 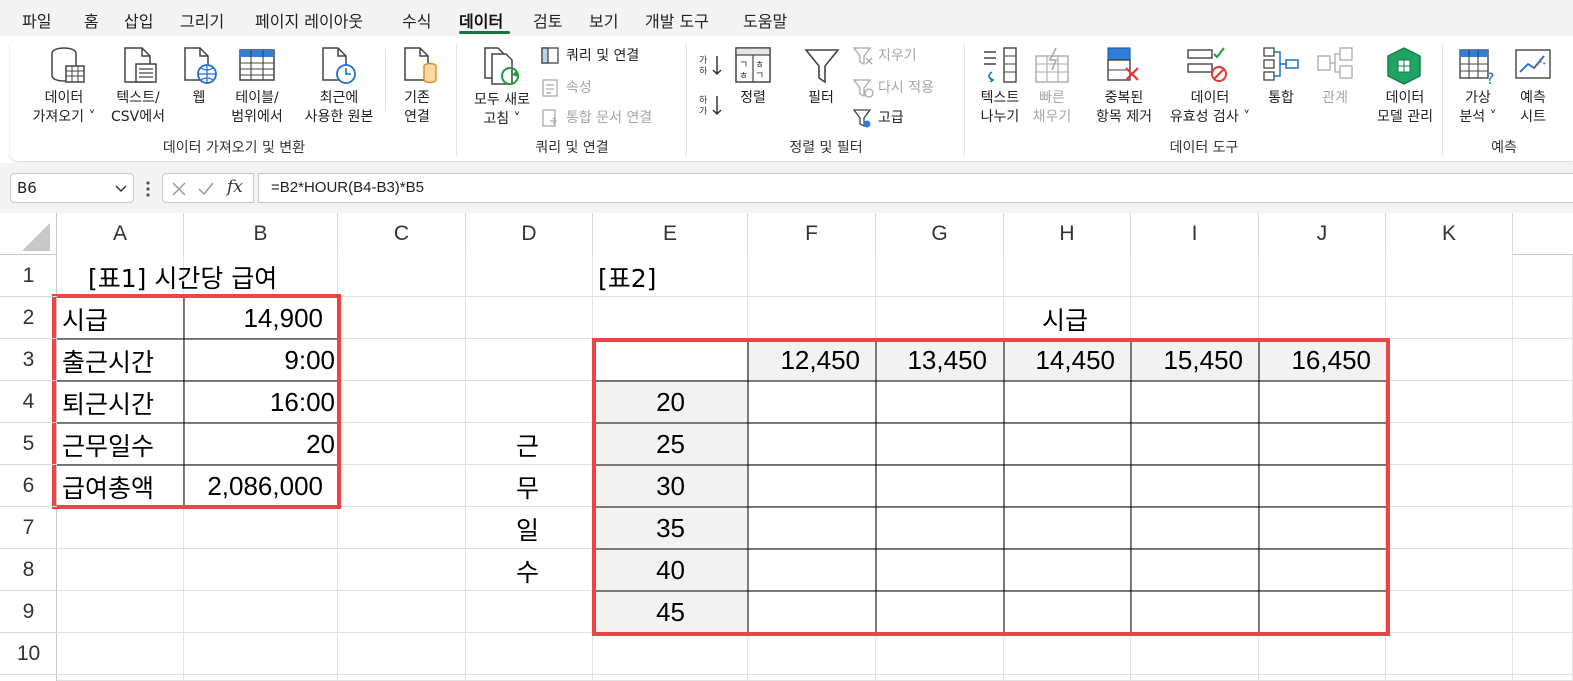 What do you see at coordinates (897, 56) in the screenshot?
I see `clear-filter-label: 지우기` at bounding box center [897, 56].